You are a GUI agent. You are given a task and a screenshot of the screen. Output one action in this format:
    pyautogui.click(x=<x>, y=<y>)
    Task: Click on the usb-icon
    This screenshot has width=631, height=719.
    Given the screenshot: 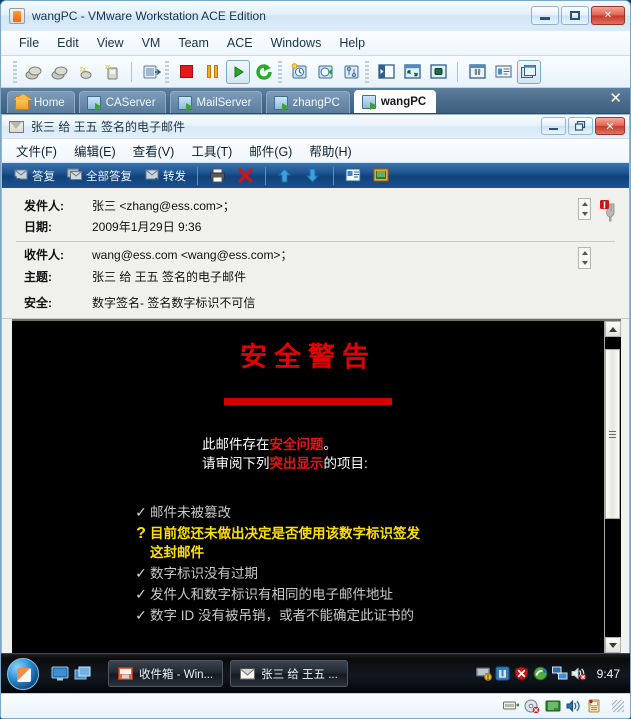 What is the action you would take?
    pyautogui.click(x=594, y=706)
    